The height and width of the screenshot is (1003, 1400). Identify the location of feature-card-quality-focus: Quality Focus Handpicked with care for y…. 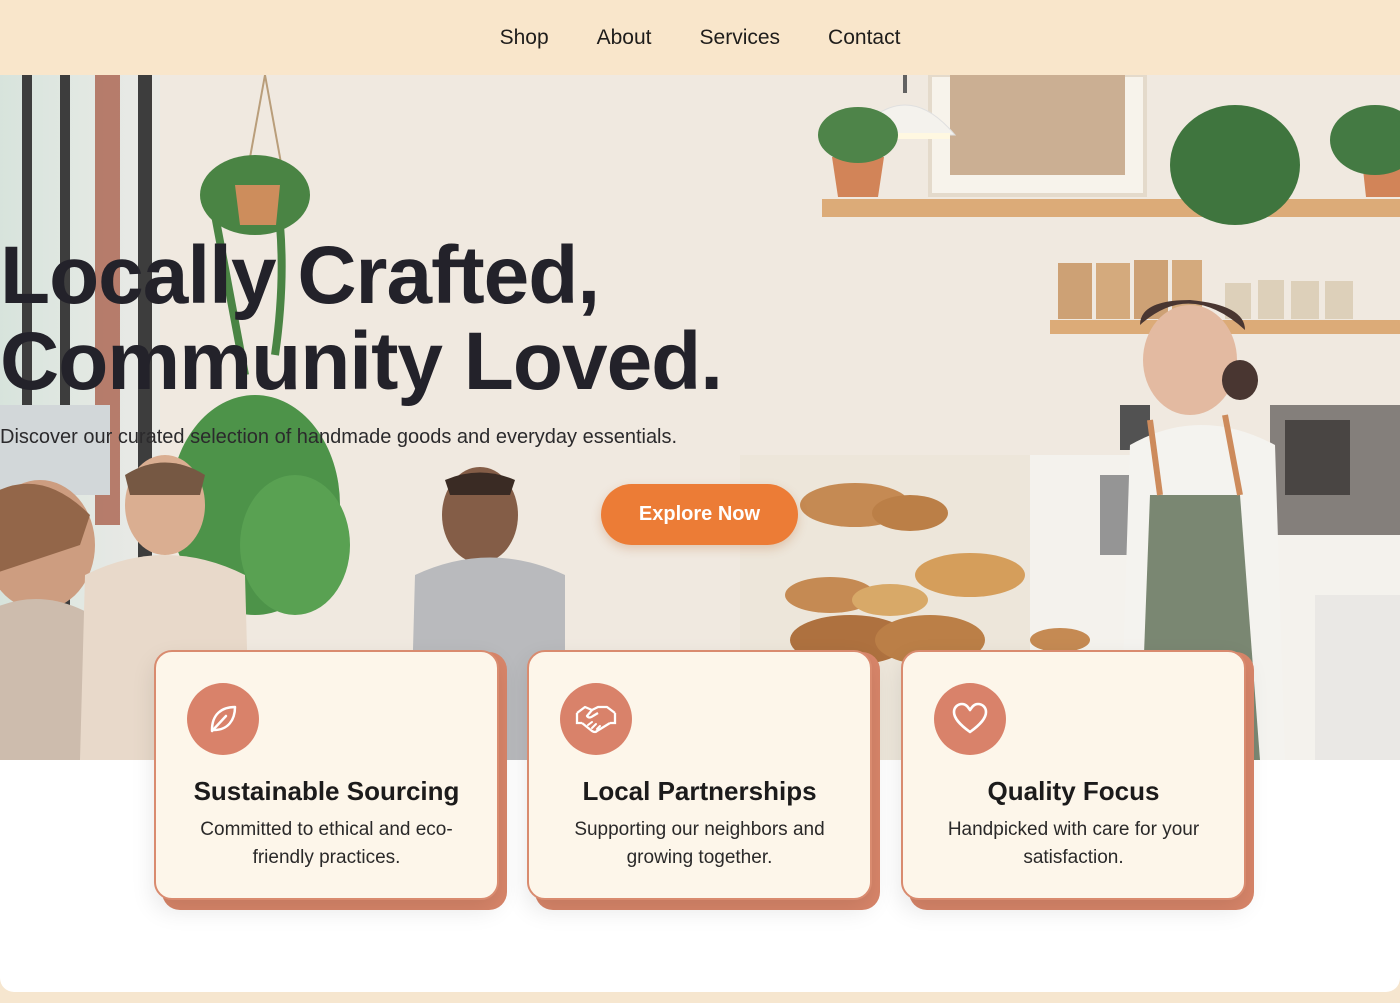
(1073, 775).